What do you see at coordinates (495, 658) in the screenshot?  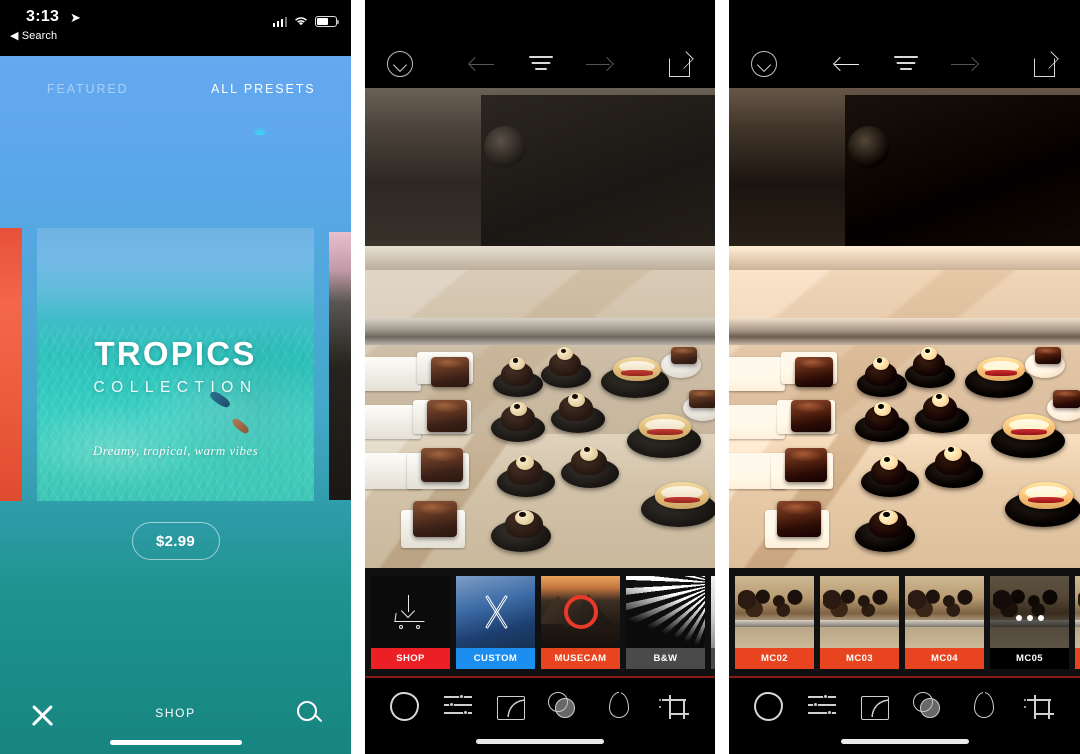 I see `preset-label: CUSTOM` at bounding box center [495, 658].